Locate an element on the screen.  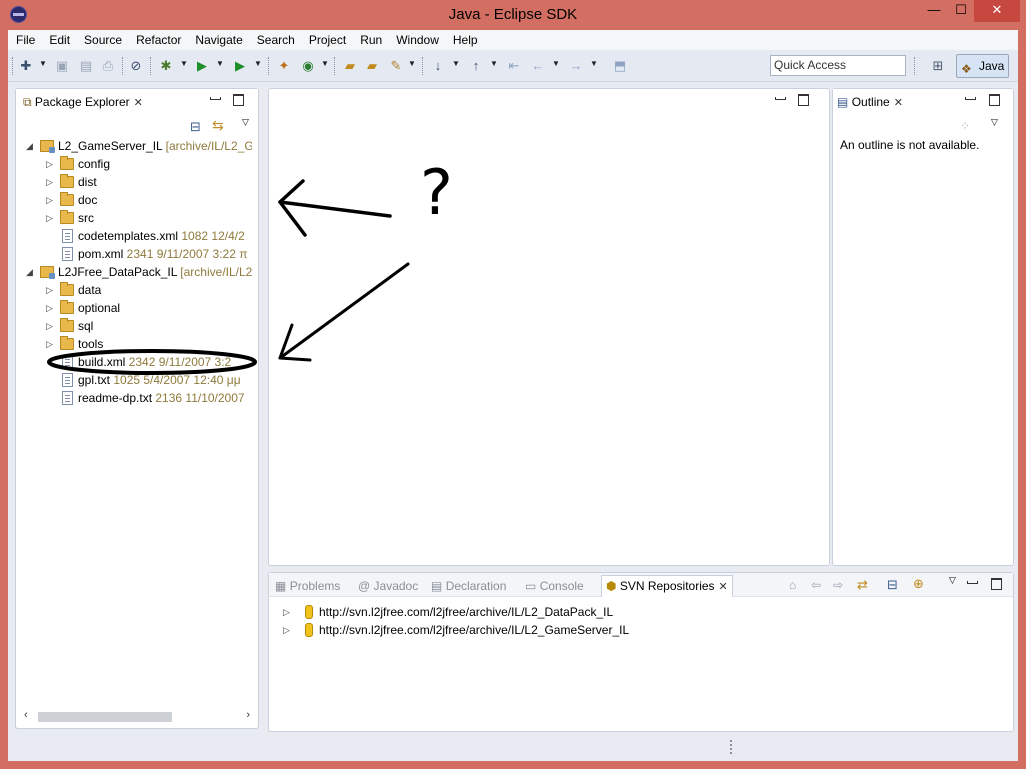
save-icon: ▣ is located at coordinates (62, 66).